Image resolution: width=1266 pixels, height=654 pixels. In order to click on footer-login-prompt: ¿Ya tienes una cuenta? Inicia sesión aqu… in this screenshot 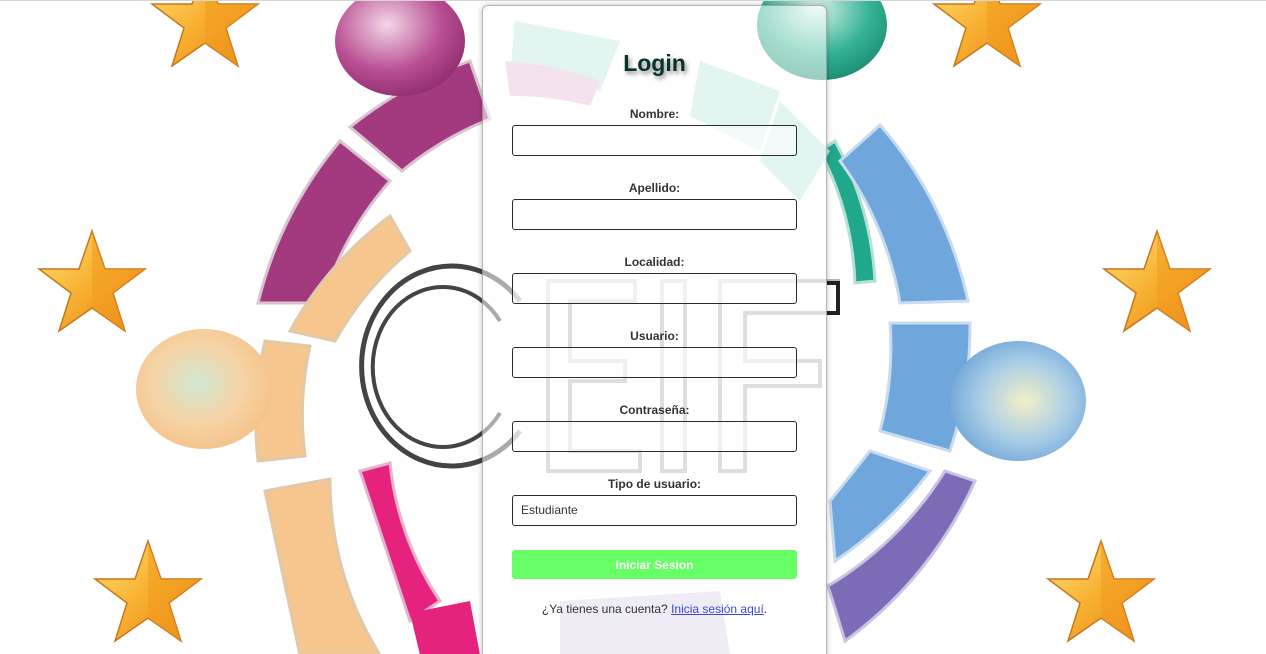, I will do `click(654, 609)`.